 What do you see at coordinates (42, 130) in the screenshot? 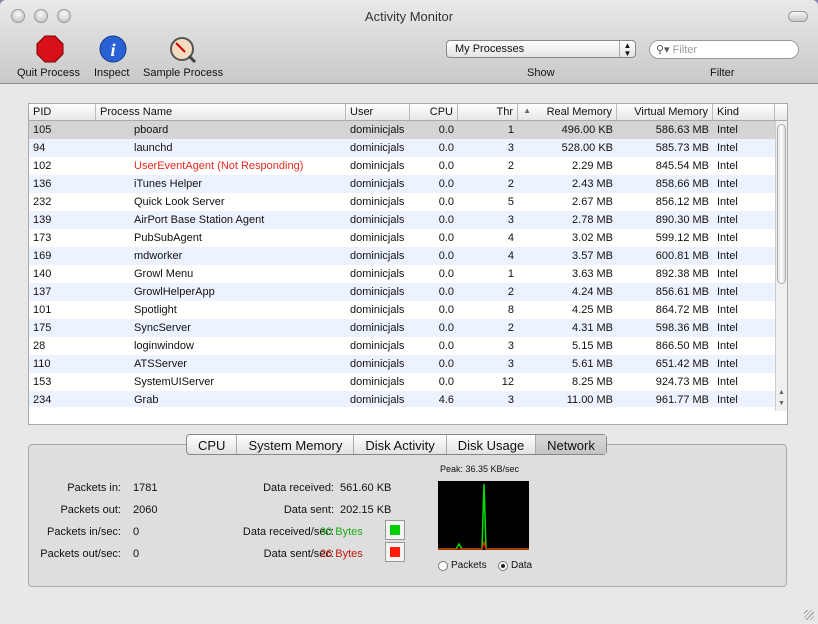
I see `cell-pid: 105` at bounding box center [42, 130].